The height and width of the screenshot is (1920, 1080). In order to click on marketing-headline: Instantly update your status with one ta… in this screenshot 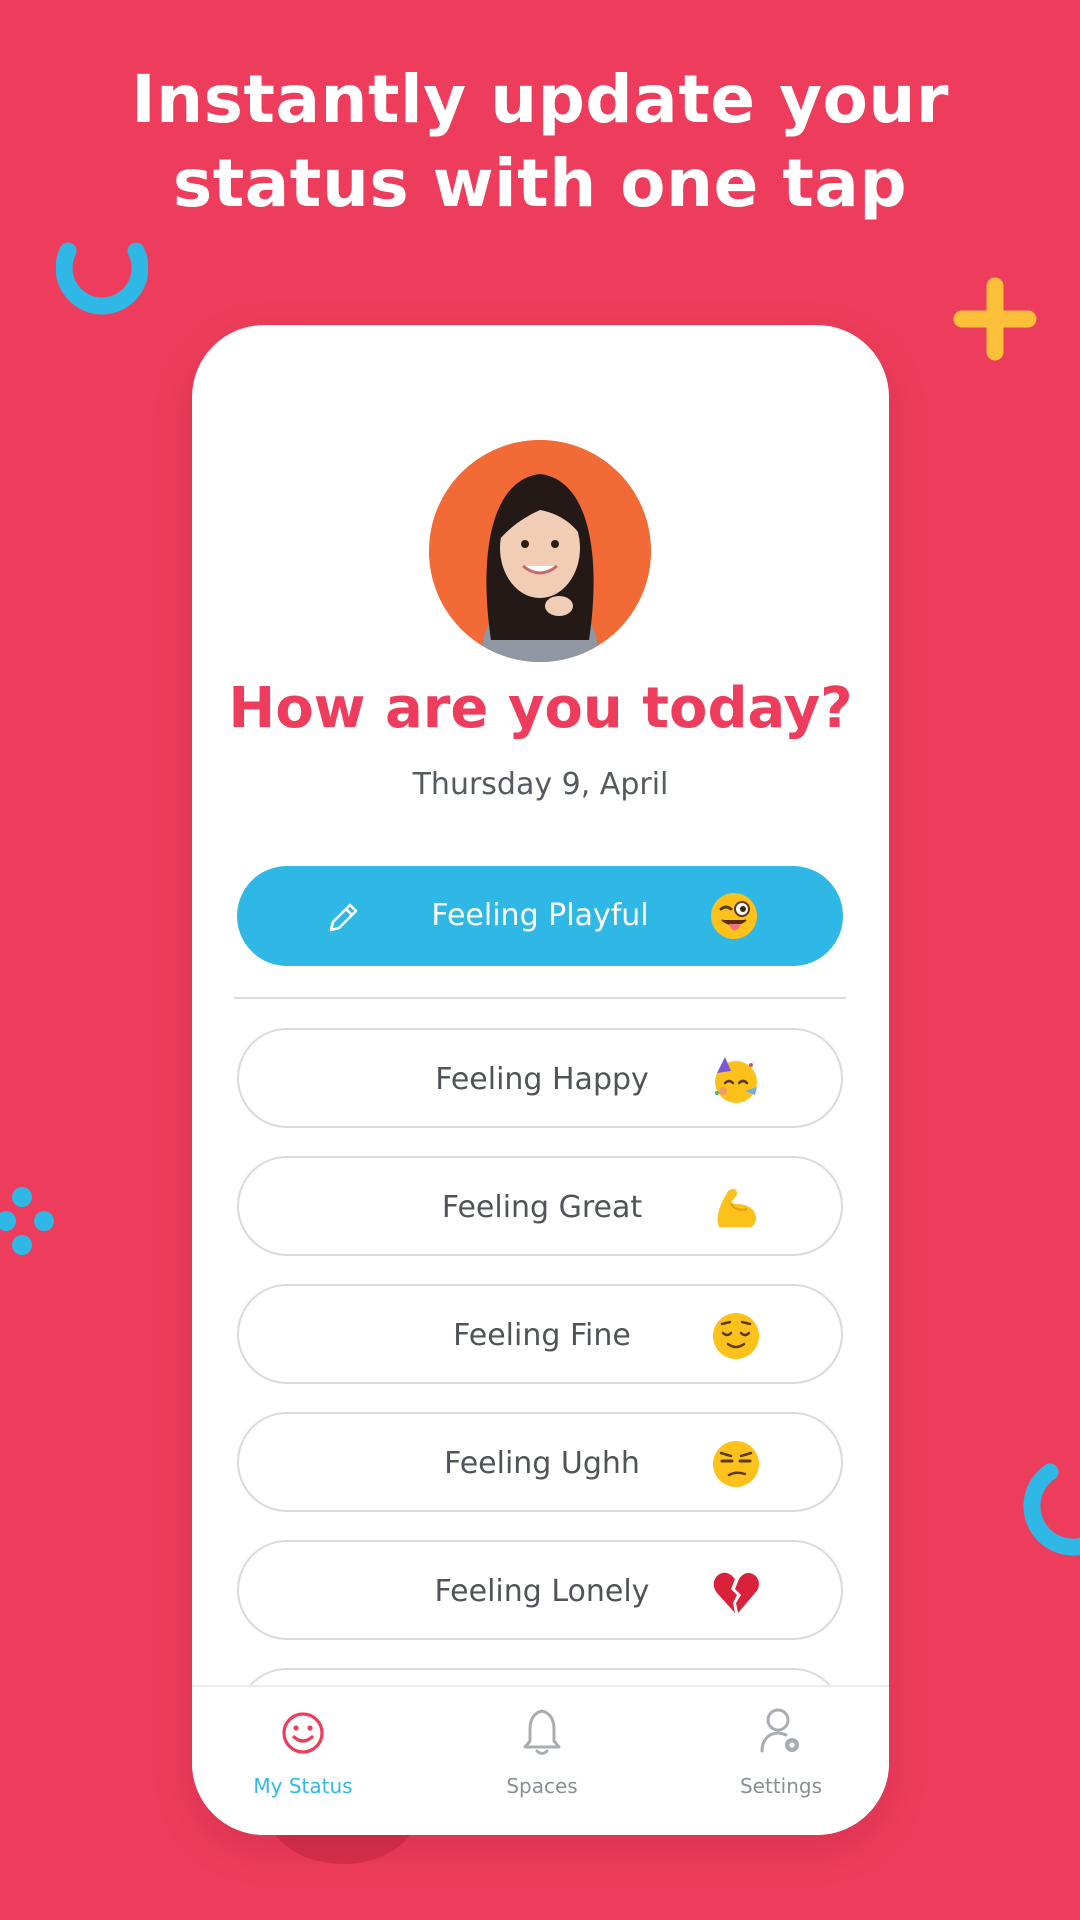, I will do `click(540, 142)`.